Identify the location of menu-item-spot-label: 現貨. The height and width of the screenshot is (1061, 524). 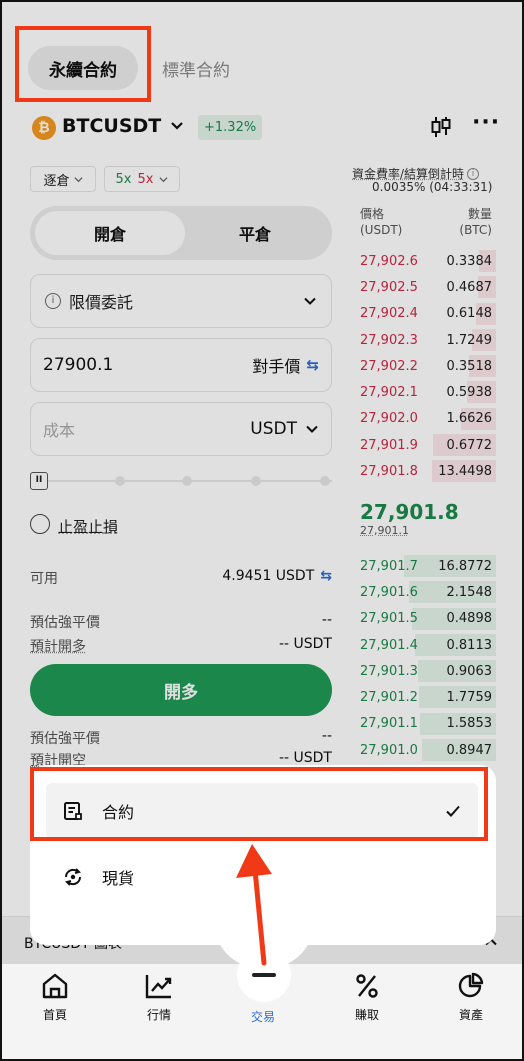
(118, 878).